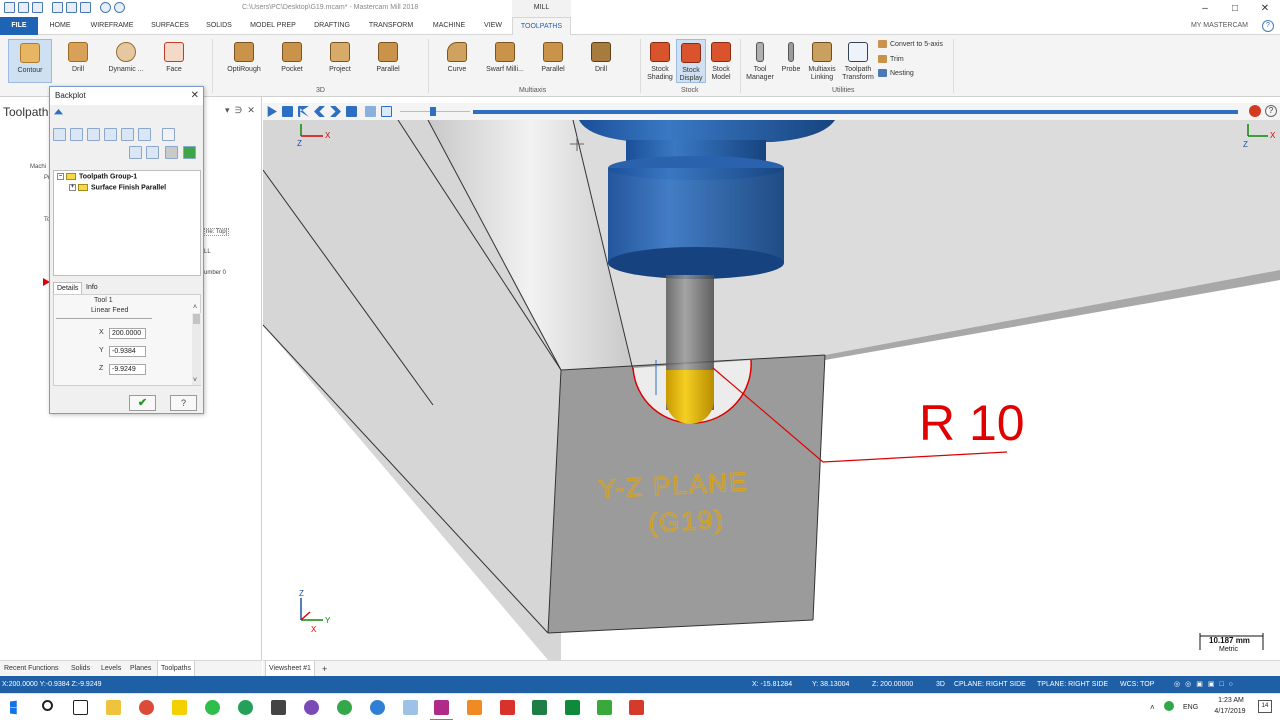 This screenshot has height=720, width=1280. Describe the element at coordinates (604, 707) in the screenshot. I see `camtasia-icon` at that location.